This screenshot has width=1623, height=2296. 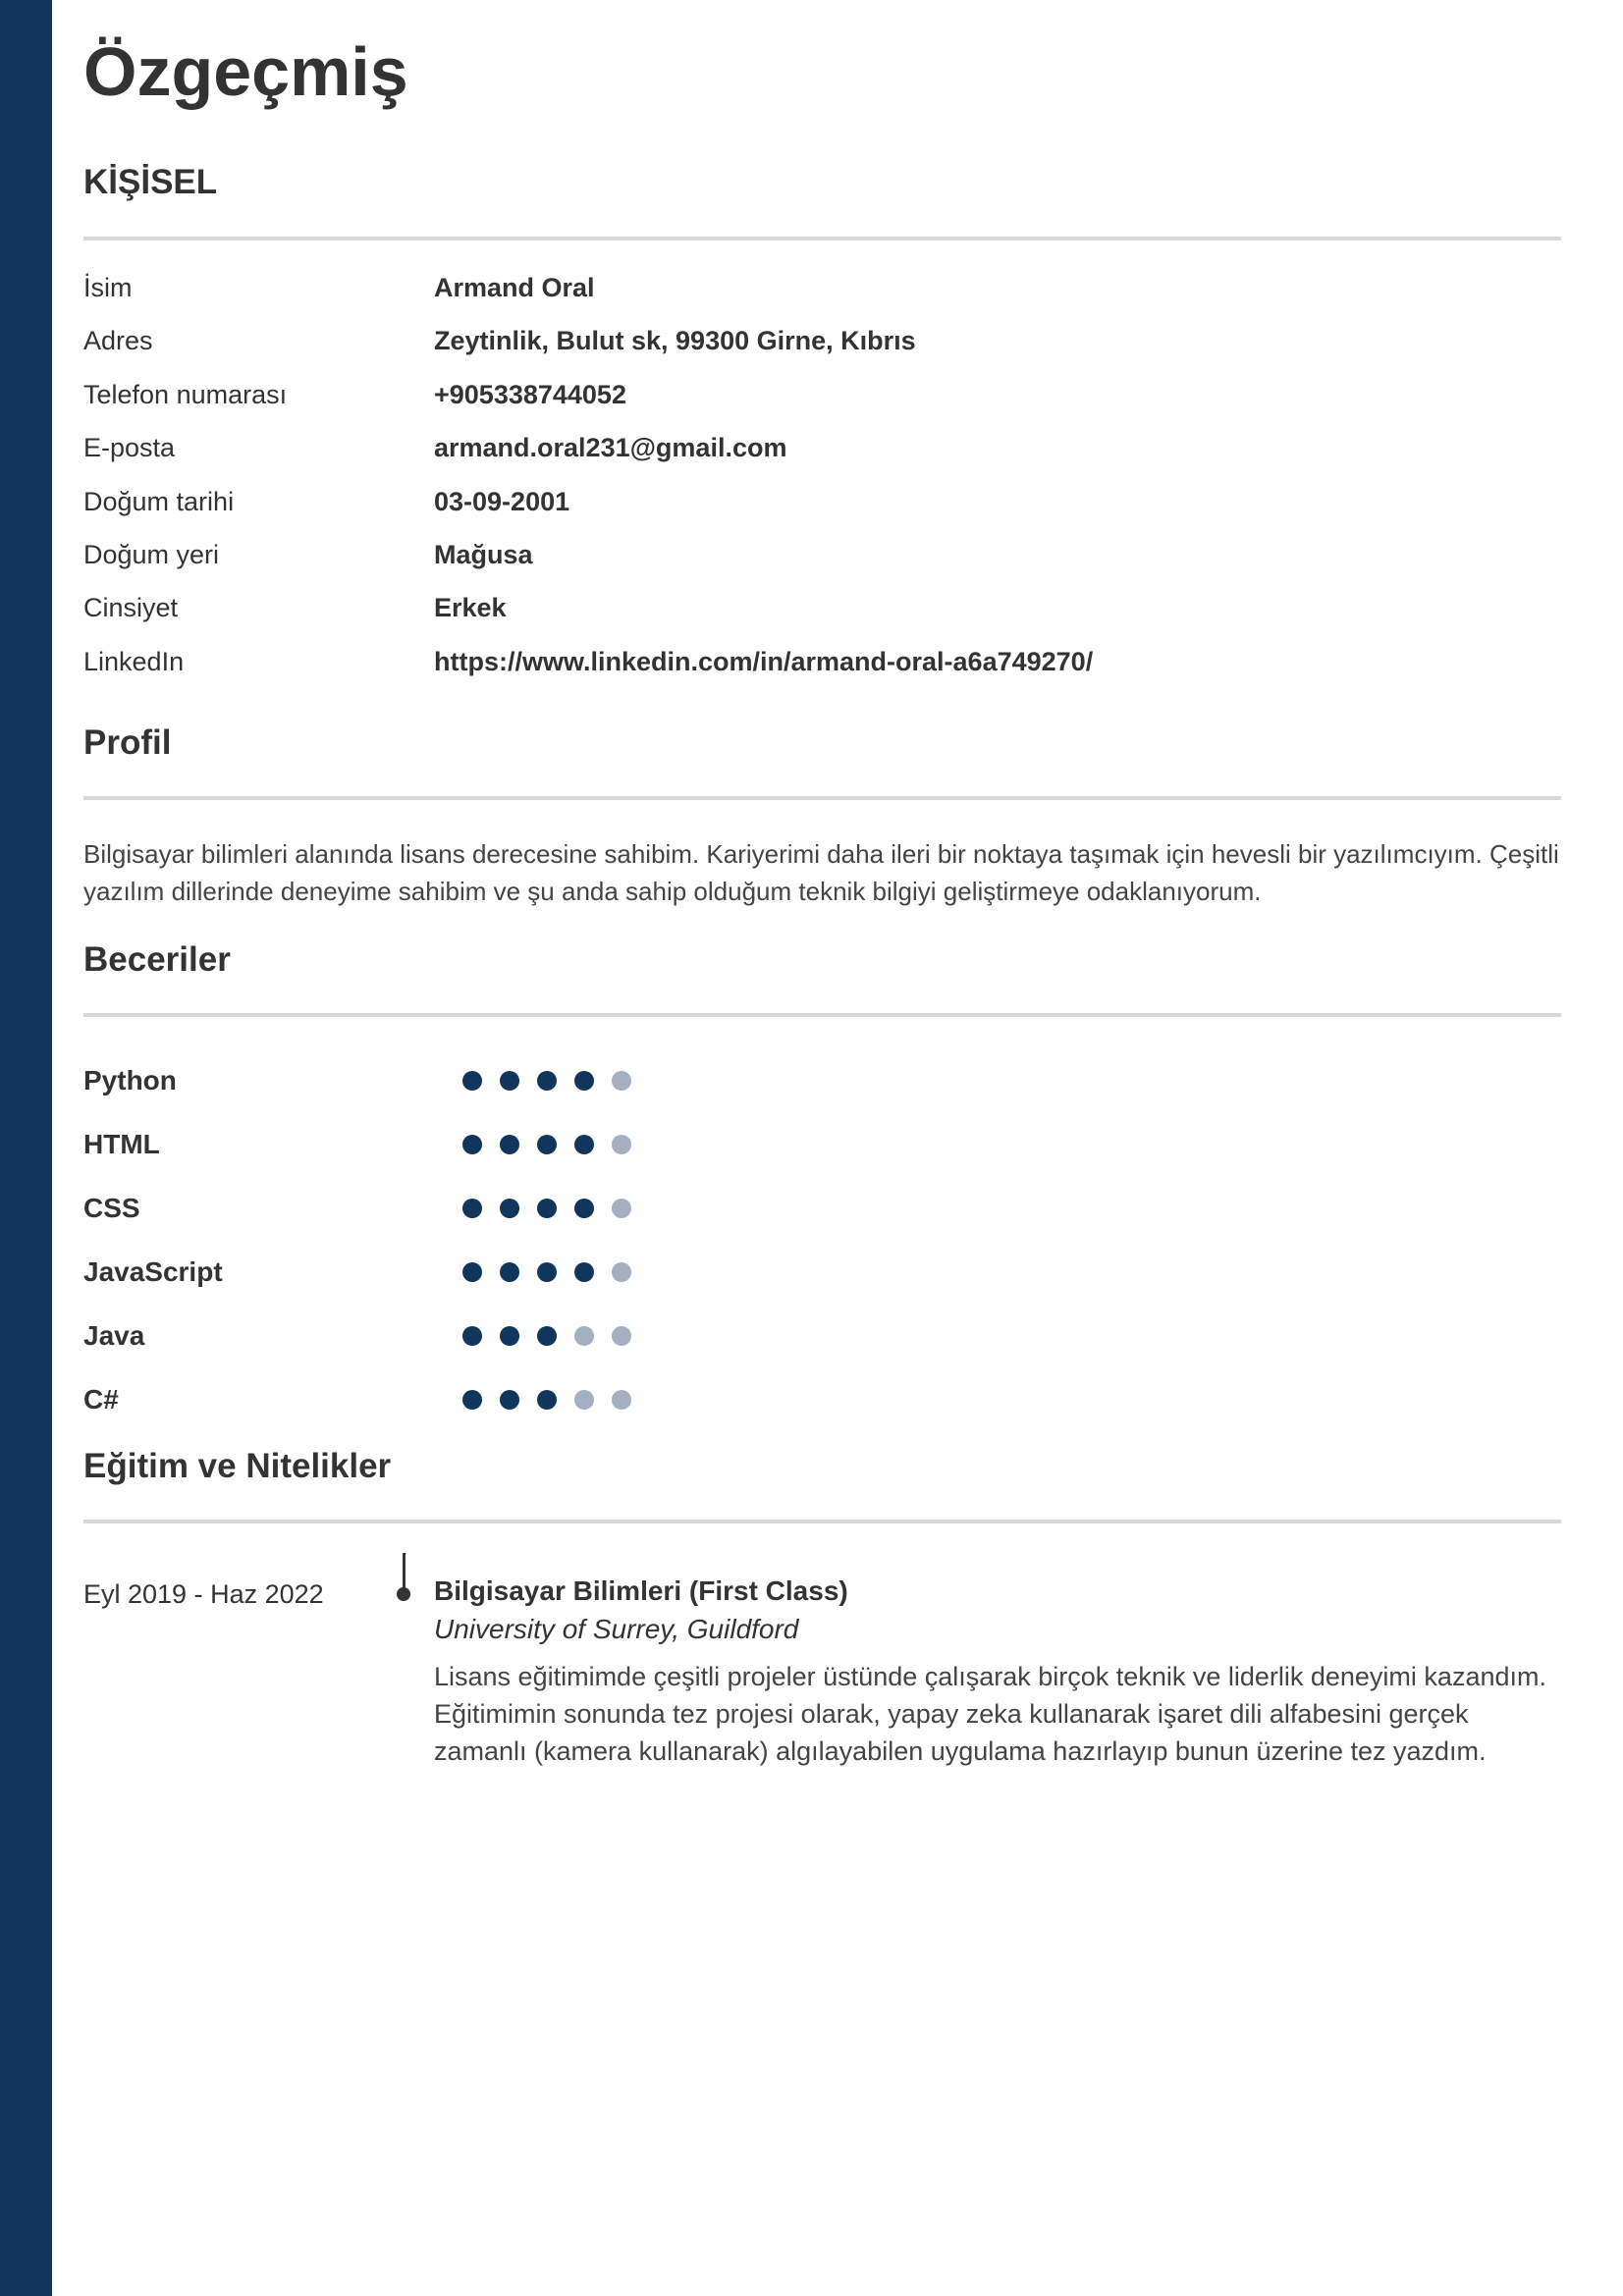 I want to click on sidebar-accent-bar, so click(x=26, y=1148).